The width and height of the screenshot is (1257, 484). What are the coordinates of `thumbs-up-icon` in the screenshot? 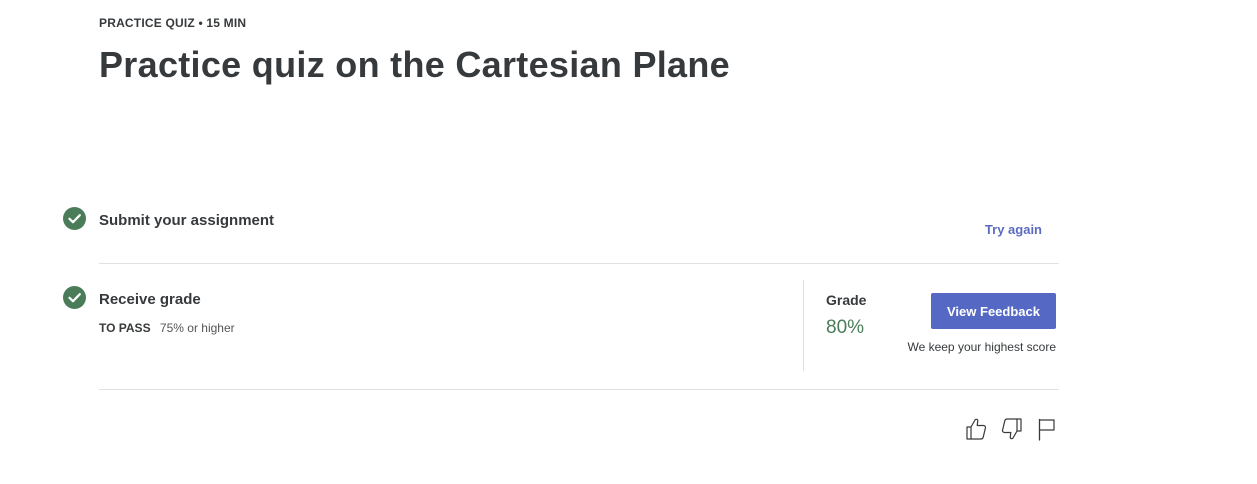 It's located at (976, 429).